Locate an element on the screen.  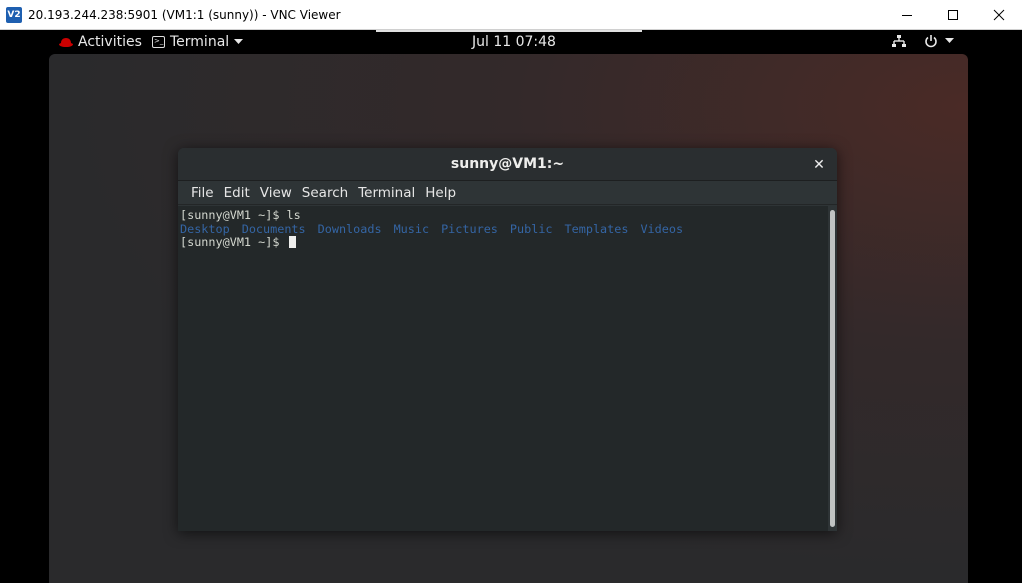
close-icon: ✕ is located at coordinates (819, 163).